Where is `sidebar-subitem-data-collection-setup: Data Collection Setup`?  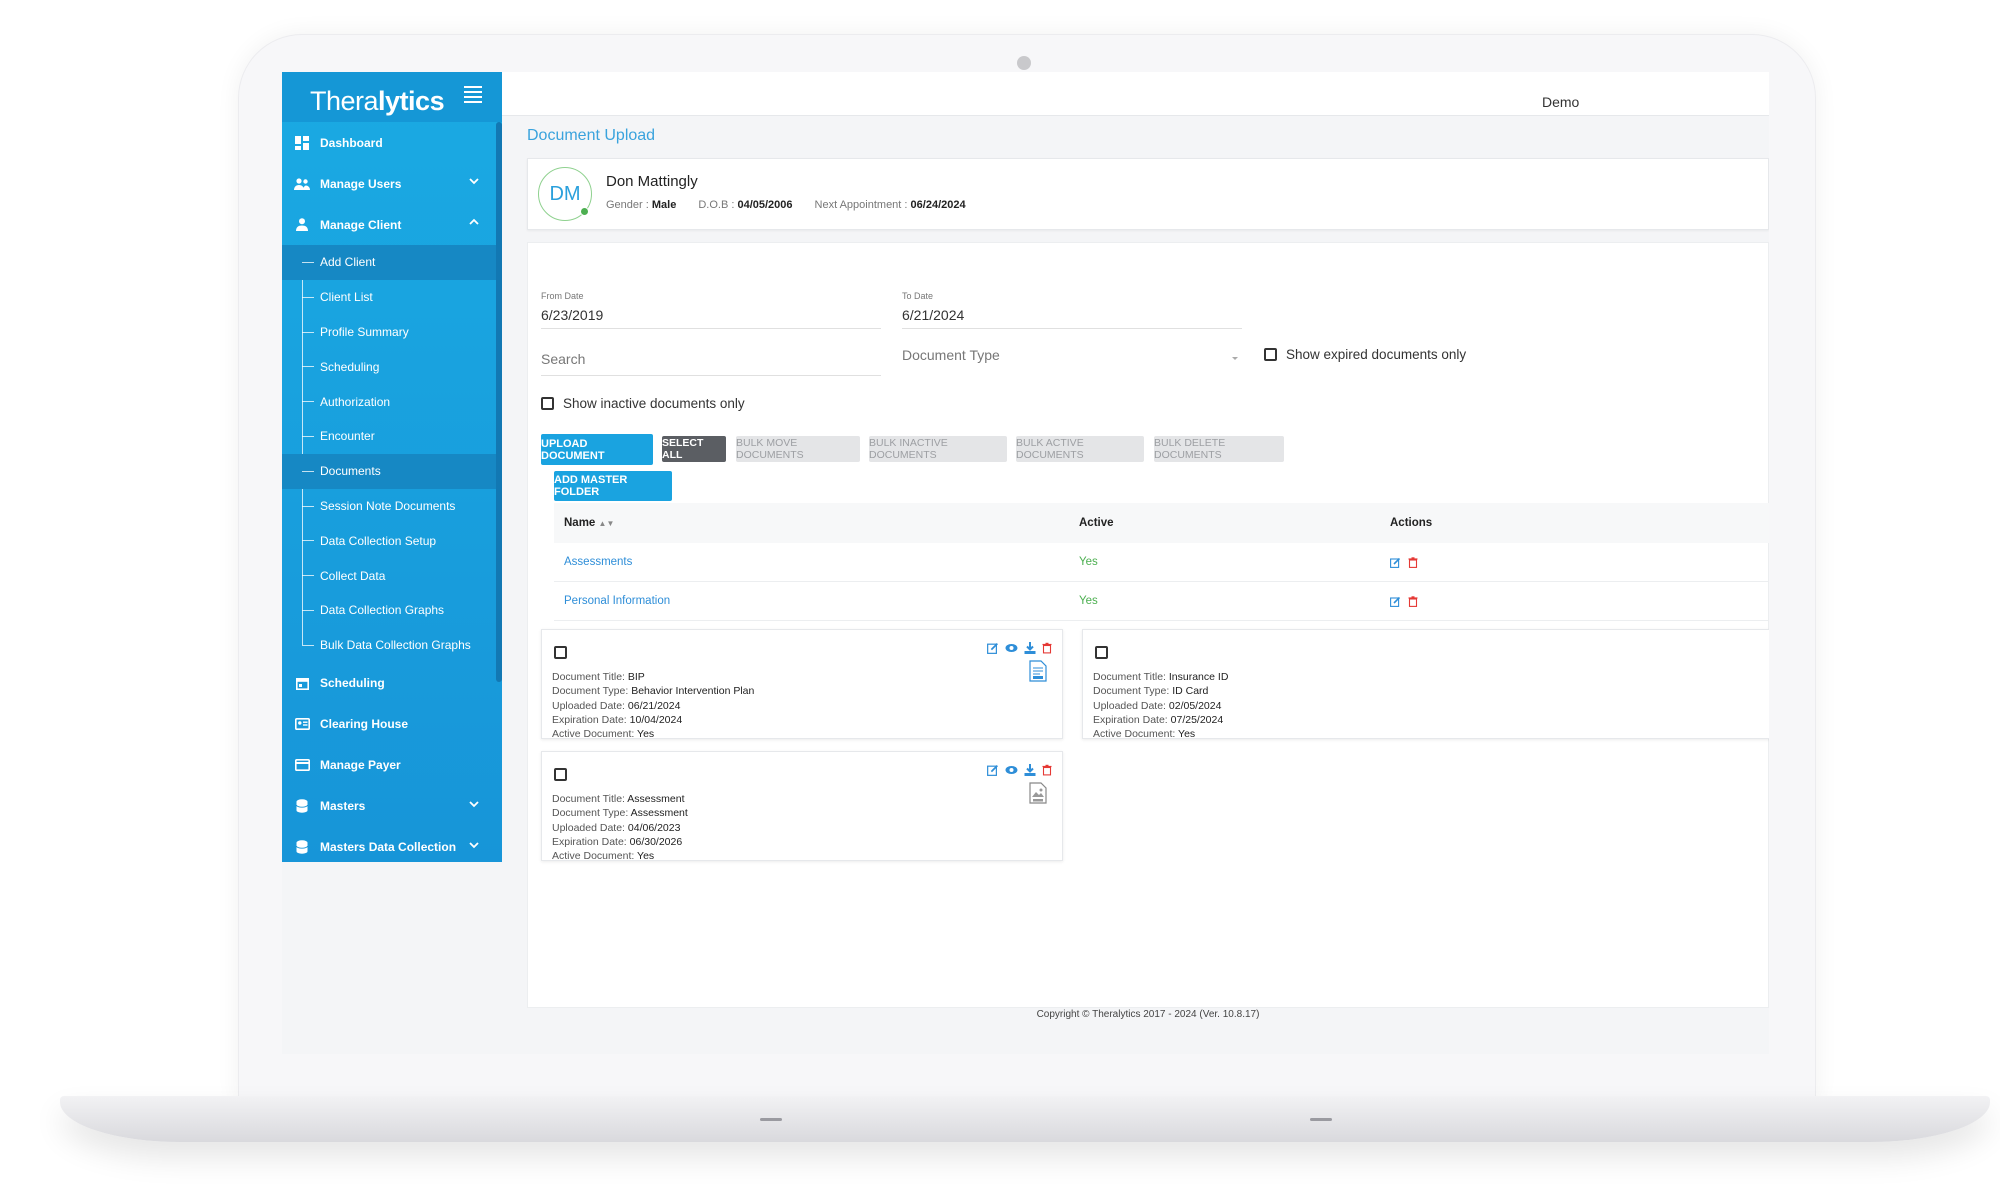
sidebar-subitem-data-collection-setup: Data Collection Setup is located at coordinates (392, 540).